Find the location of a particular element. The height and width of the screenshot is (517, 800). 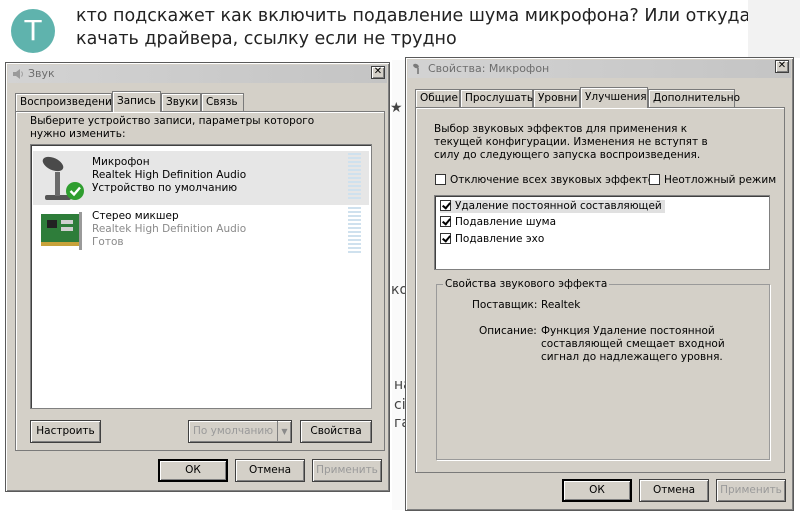

set-default-button: По умолчанию ▼ is located at coordinates (240, 431).